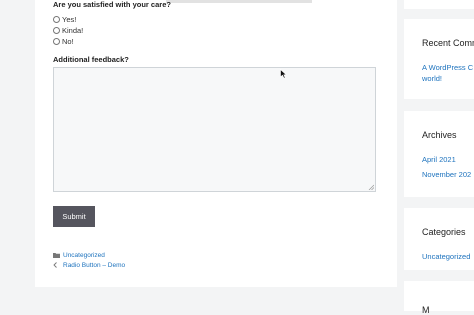 This screenshot has width=474, height=315. What do you see at coordinates (439, 298) in the screenshot?
I see `widget-meta: M` at bounding box center [439, 298].